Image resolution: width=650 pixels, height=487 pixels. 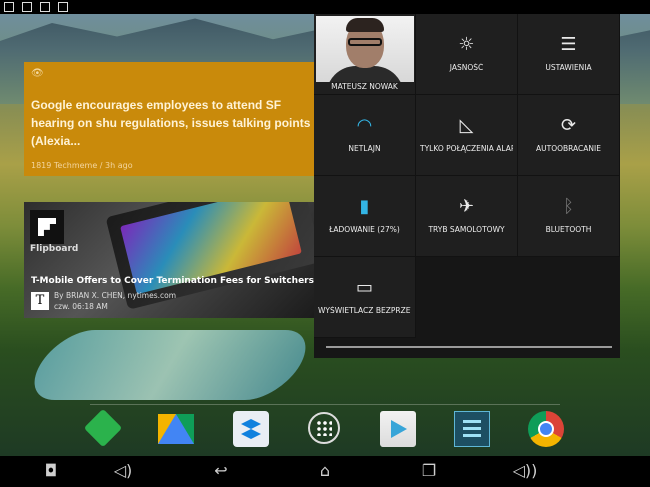 I want to click on home-icon: ⌂, so click(x=325, y=471).